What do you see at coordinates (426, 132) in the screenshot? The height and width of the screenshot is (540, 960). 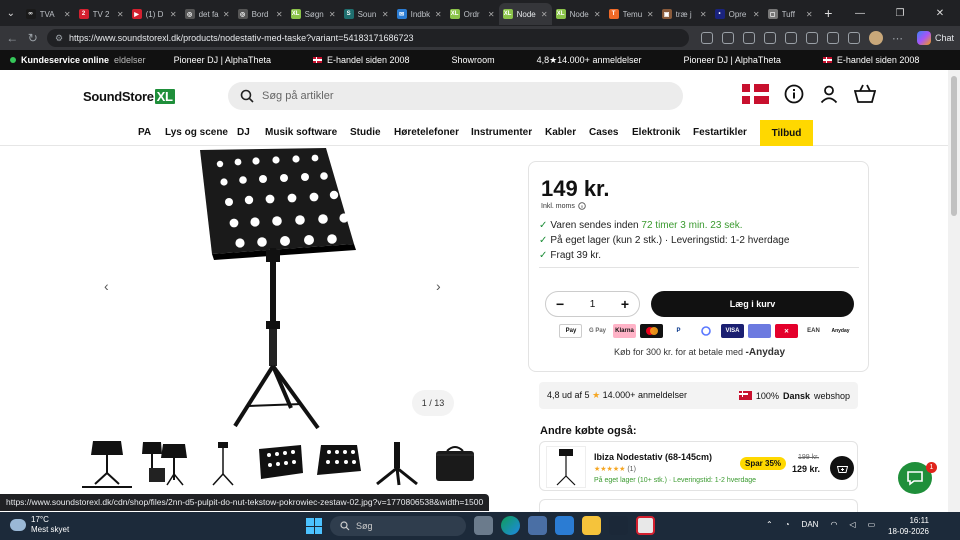 I see `nav-horetelefoner: Høretelefoner` at bounding box center [426, 132].